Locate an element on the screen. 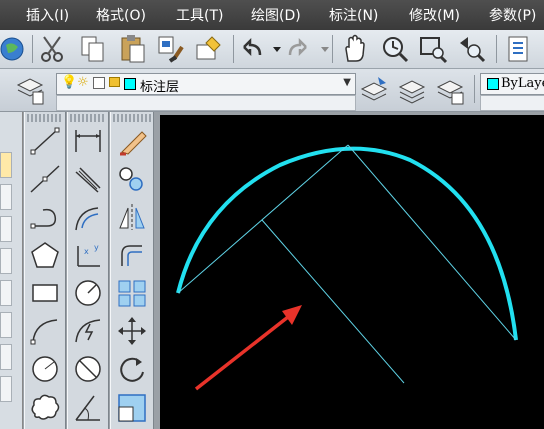 This screenshot has width=544, height=429. cut-icon is located at coordinates (53, 49).